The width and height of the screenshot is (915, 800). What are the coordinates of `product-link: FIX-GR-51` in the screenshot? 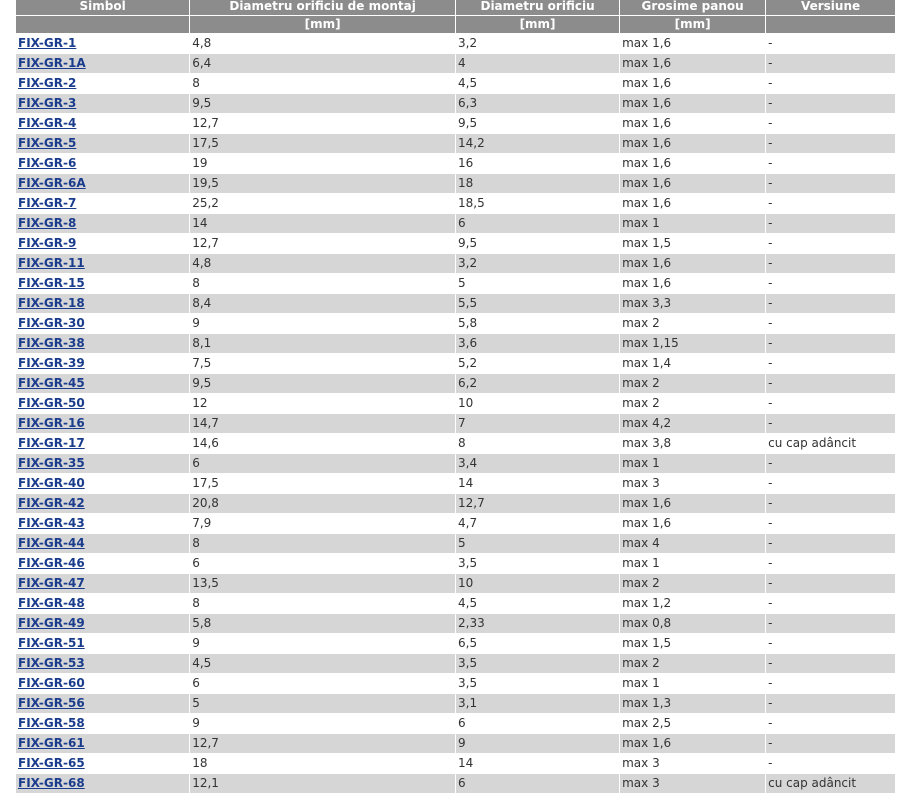 It's located at (51, 643).